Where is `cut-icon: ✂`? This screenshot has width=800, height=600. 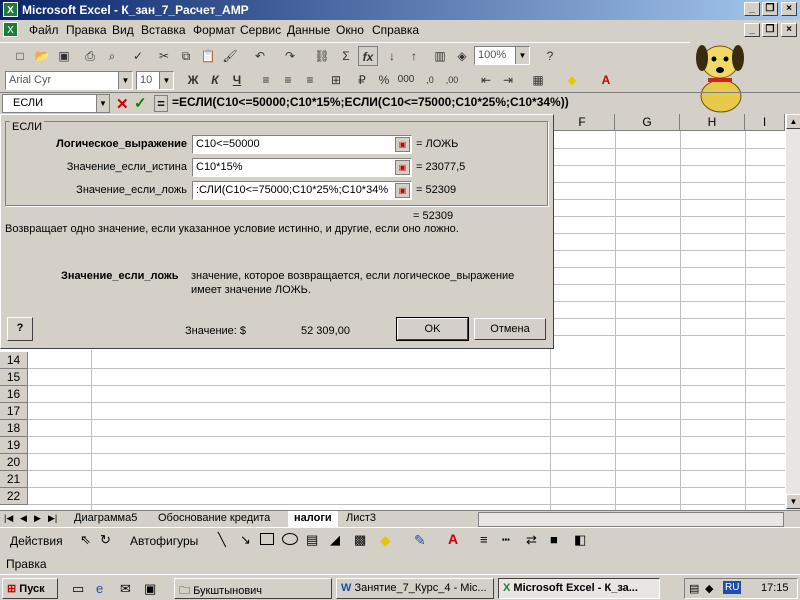
cut-icon: ✂ is located at coordinates (164, 56).